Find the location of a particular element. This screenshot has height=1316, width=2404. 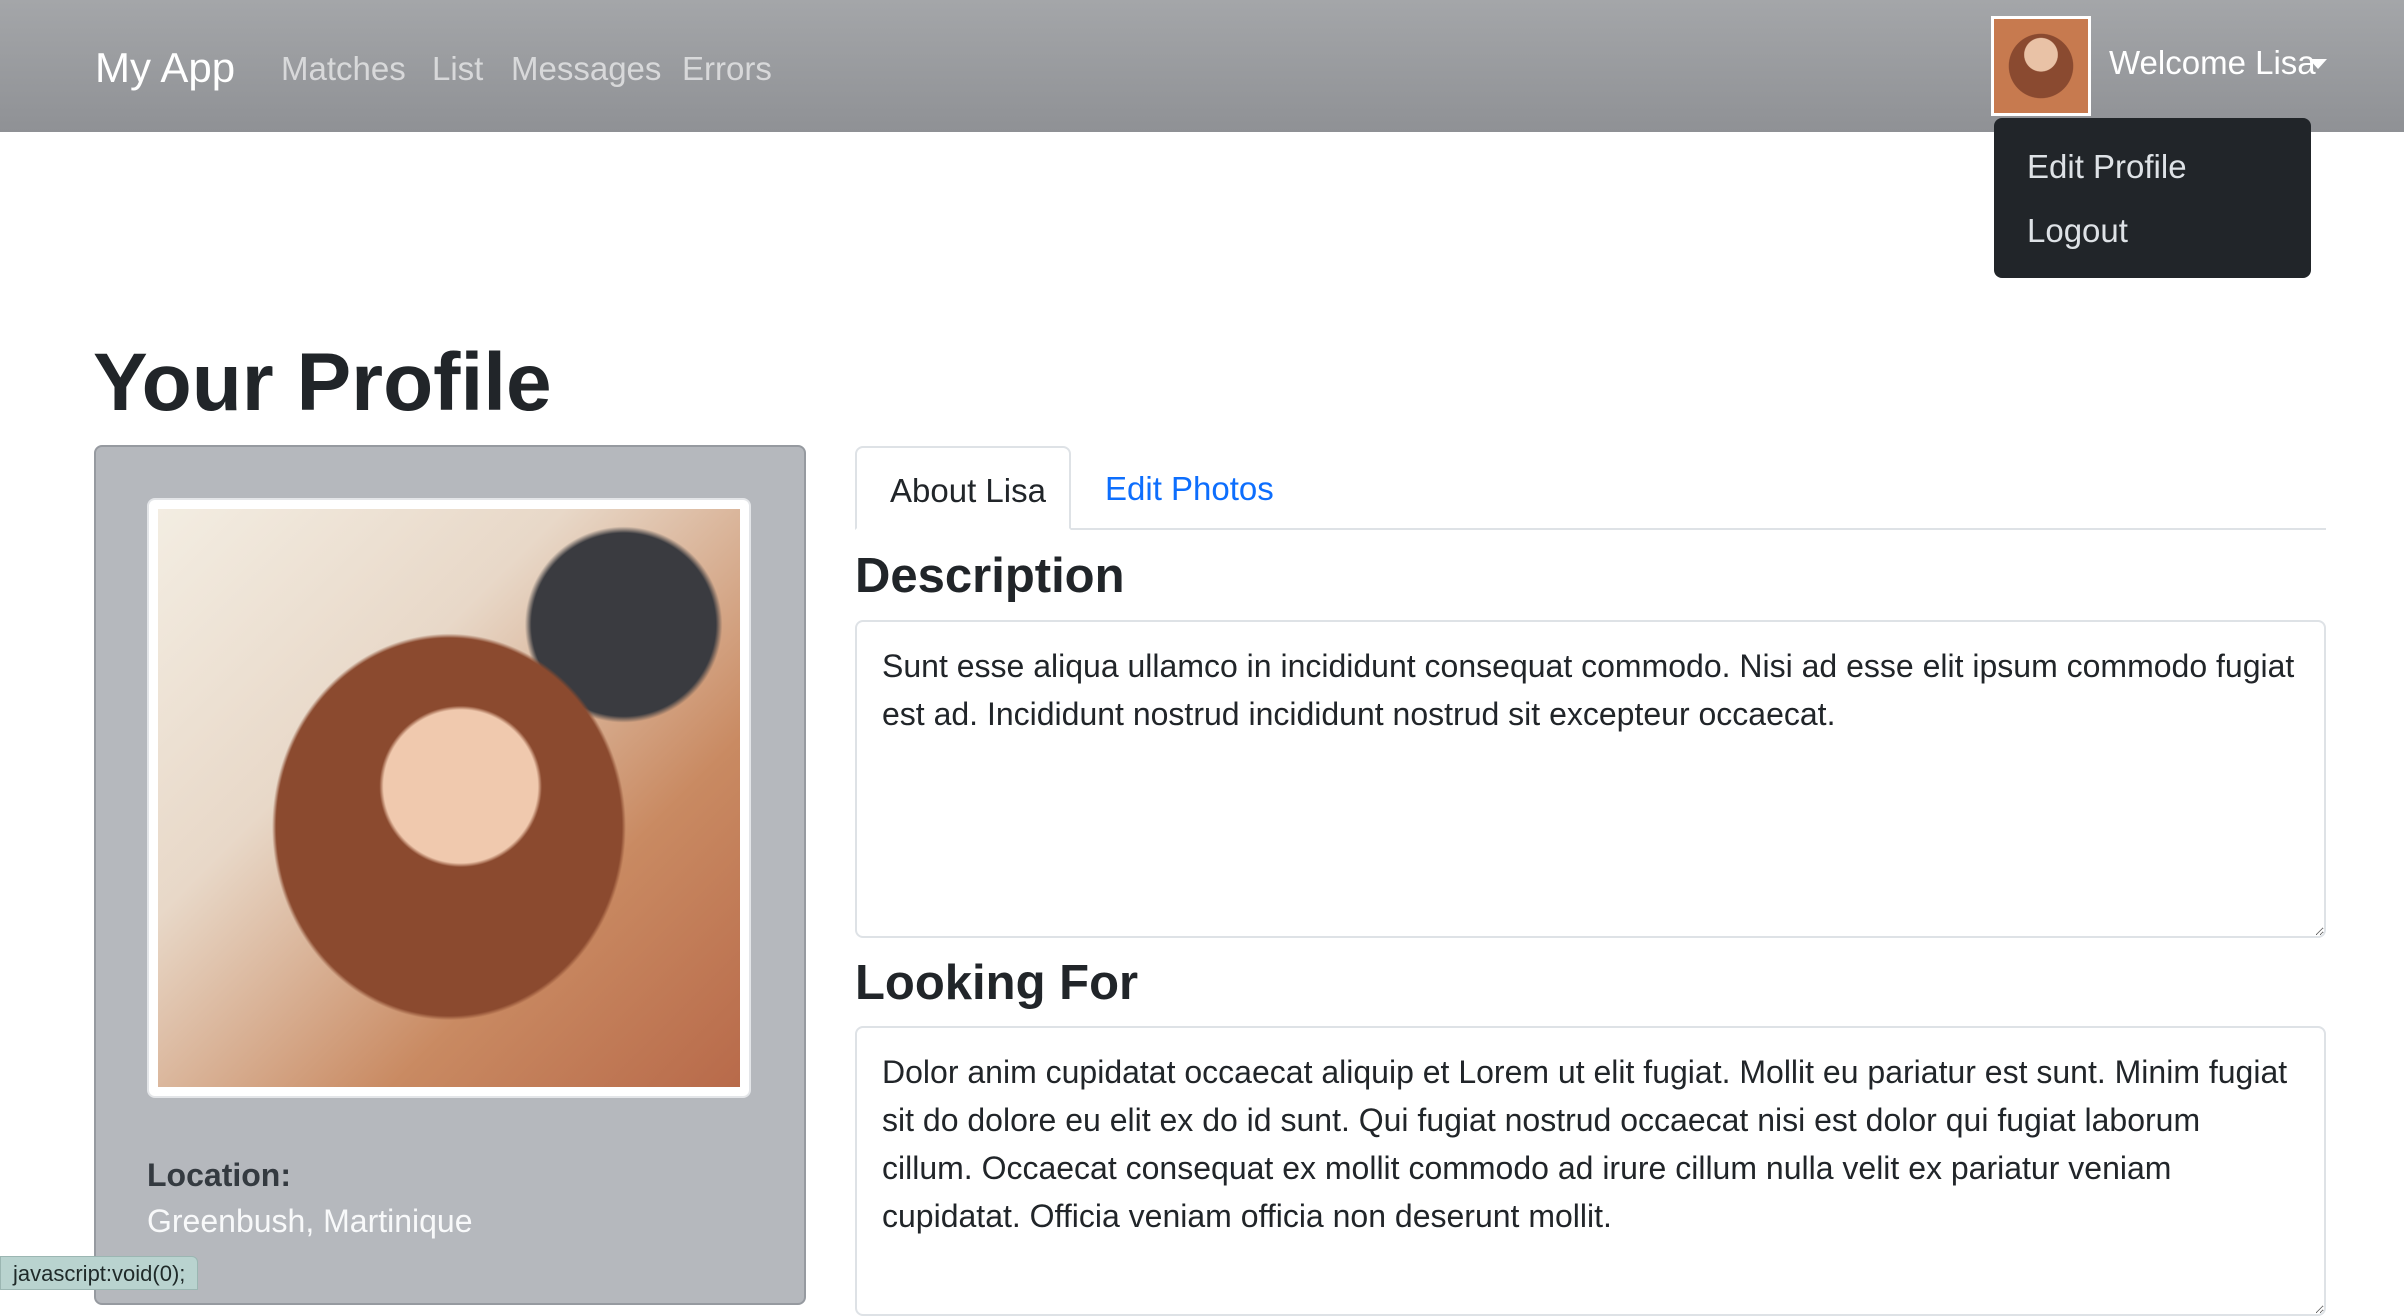

location-label: Location: is located at coordinates (219, 1175).